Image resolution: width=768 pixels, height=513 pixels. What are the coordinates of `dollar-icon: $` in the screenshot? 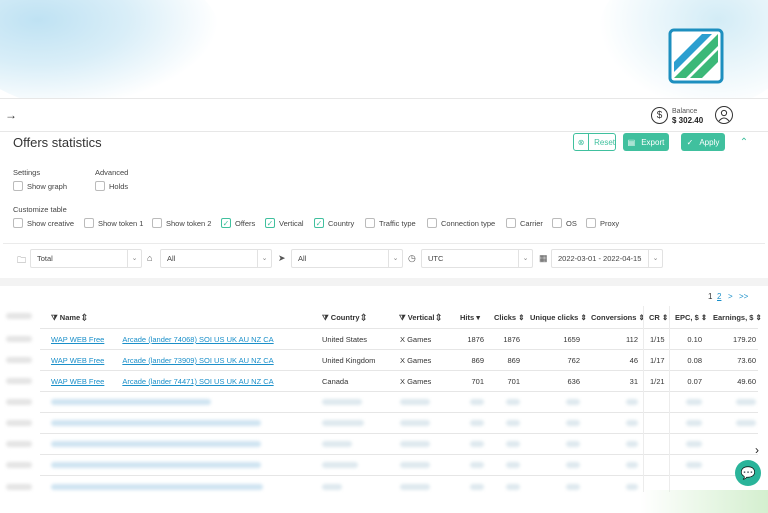 It's located at (659, 115).